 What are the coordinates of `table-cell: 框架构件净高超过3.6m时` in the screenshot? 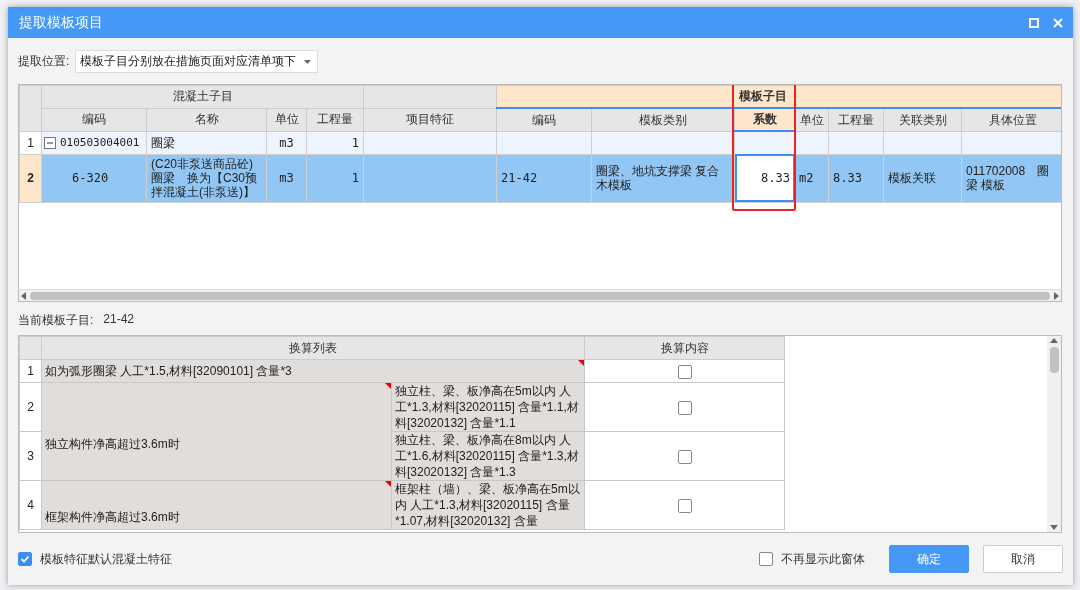 It's located at (216, 505).